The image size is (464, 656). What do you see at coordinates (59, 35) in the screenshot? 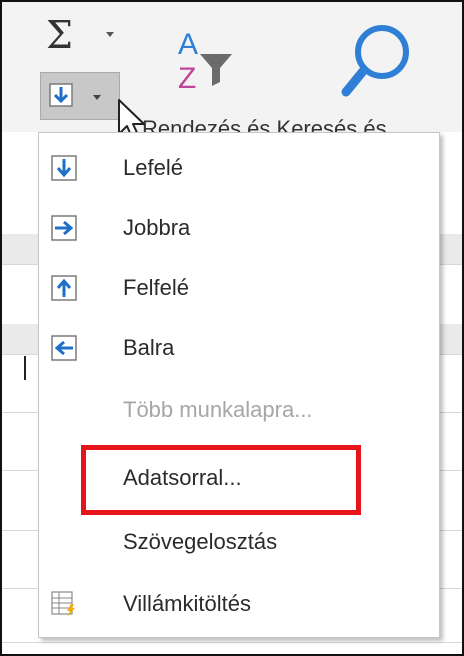
I see `autosum-icon: Σ` at bounding box center [59, 35].